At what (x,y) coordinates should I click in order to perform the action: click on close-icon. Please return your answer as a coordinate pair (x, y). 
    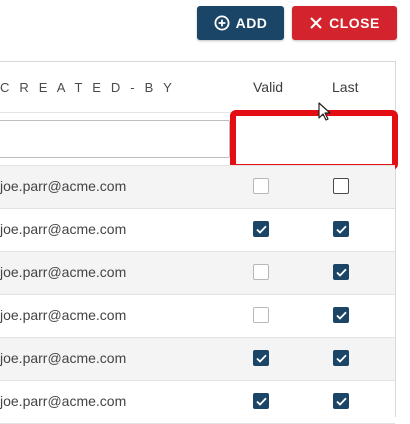
    Looking at the image, I should click on (316, 23).